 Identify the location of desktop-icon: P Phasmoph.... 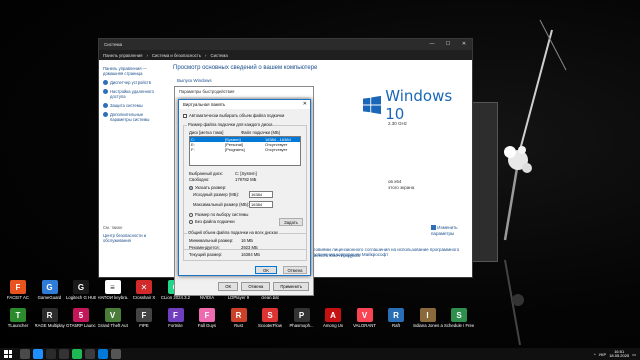
(302, 318).